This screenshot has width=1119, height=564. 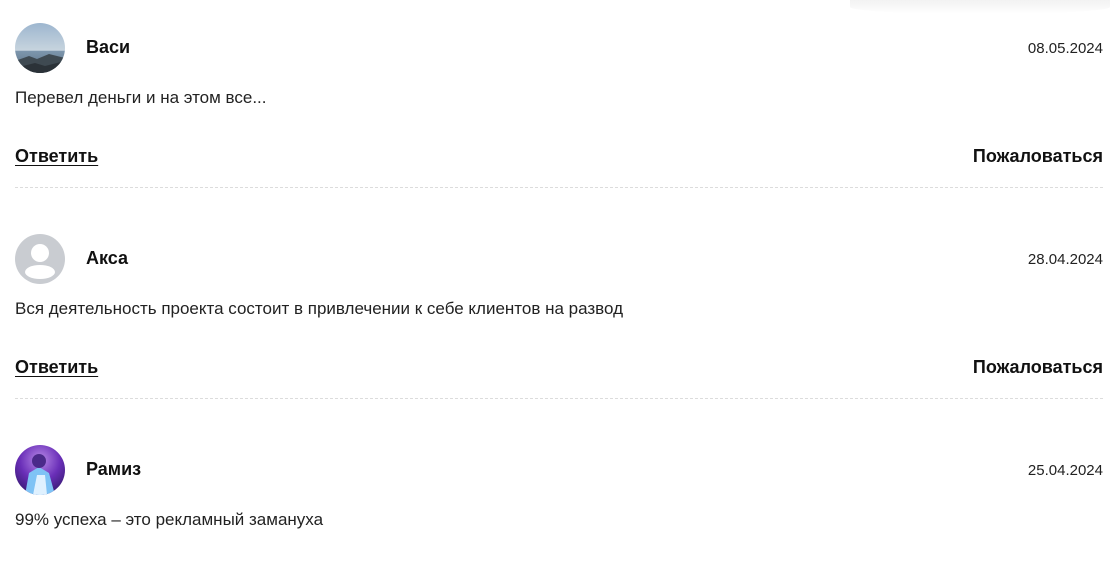 I want to click on top-shadow, so click(x=980, y=7).